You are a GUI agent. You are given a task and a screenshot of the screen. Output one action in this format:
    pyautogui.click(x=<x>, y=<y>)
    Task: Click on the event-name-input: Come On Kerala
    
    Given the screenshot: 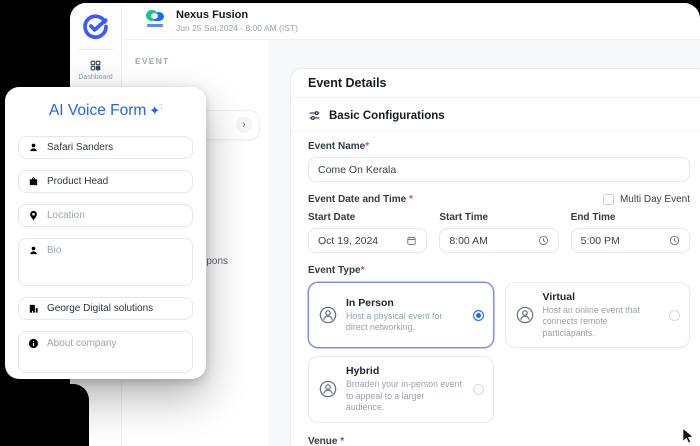 What is the action you would take?
    pyautogui.click(x=499, y=169)
    